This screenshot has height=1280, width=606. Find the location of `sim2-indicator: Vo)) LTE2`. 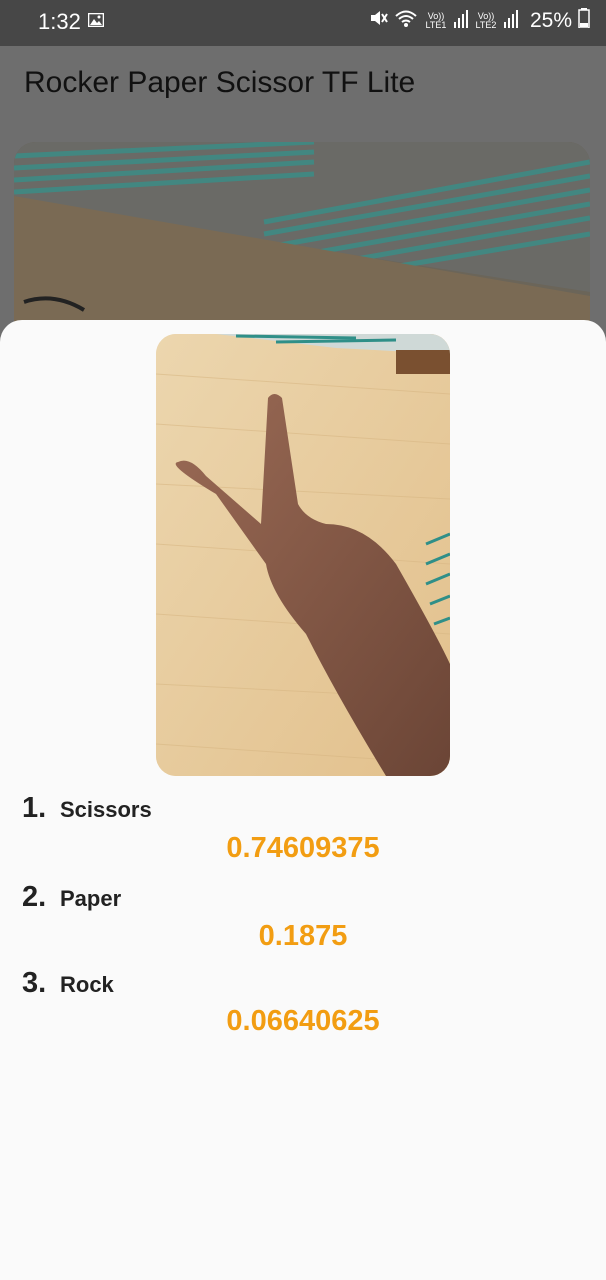

sim2-indicator: Vo)) LTE2 is located at coordinates (486, 21).